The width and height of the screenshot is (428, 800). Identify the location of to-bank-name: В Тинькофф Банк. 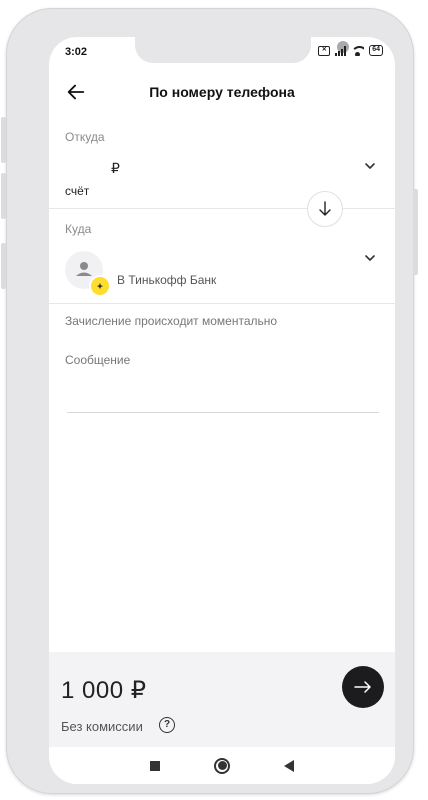
(167, 280).